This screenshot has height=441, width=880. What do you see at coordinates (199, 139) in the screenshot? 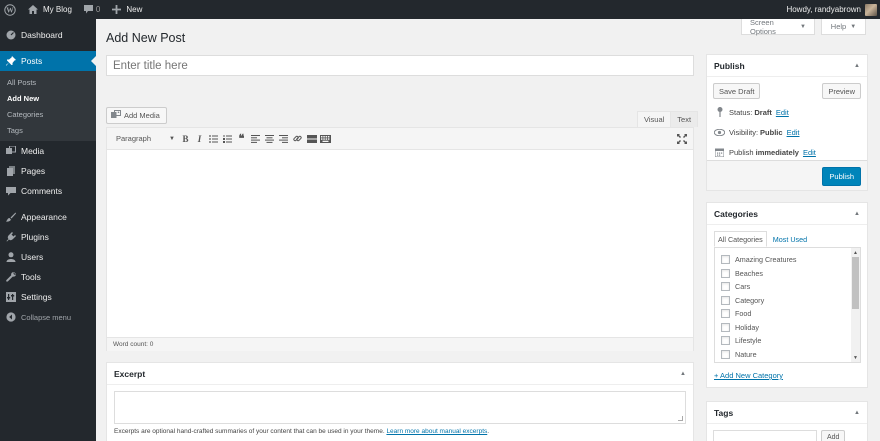
I see `italic-button: I` at bounding box center [199, 139].